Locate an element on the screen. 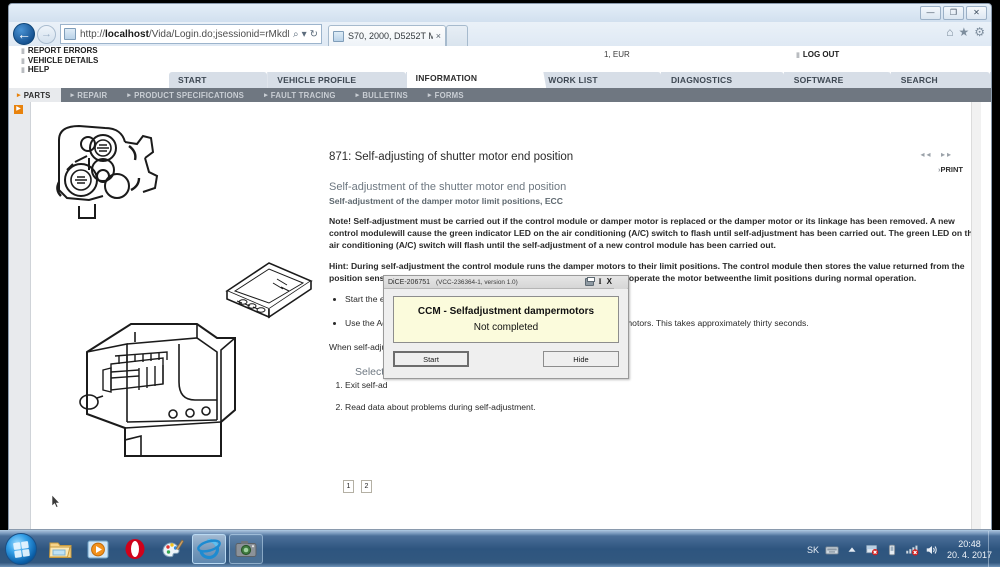 The width and height of the screenshot is (1000, 567). subnav-label: PRODUCT SPECIFICATIONS is located at coordinates (189, 95).